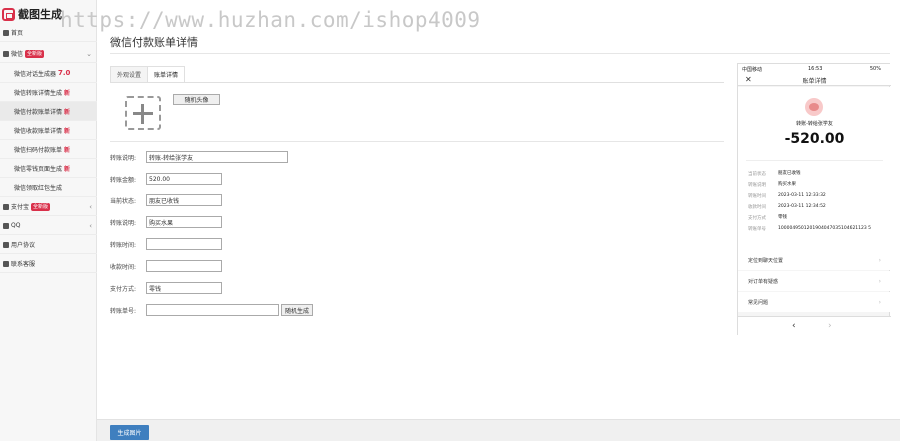 The height and width of the screenshot is (441, 900). What do you see at coordinates (38, 112) in the screenshot?
I see `sidebar-subitem-label: 微信付款账单详情` at bounding box center [38, 112].